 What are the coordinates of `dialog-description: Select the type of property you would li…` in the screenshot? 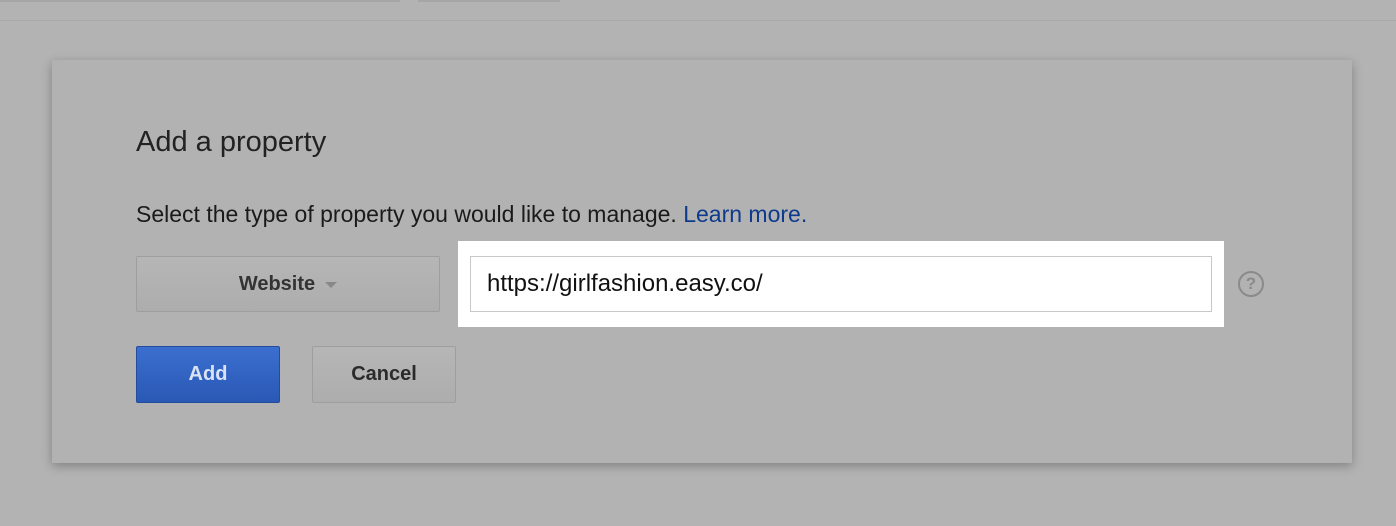 It's located at (471, 214).